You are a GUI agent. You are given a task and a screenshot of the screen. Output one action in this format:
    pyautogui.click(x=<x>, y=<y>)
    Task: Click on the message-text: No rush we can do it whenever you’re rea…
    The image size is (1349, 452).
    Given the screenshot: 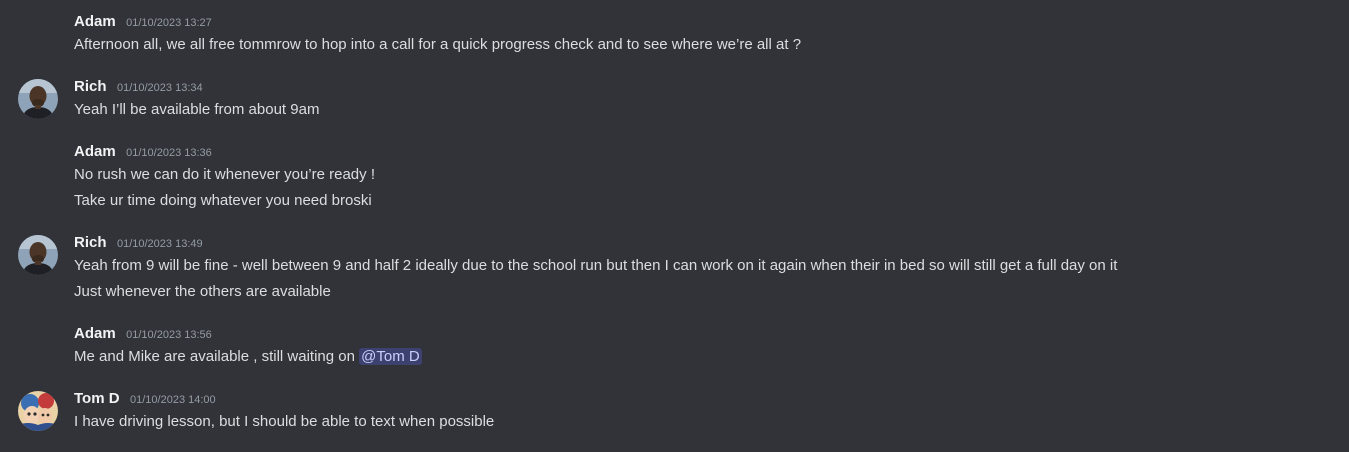 What is the action you would take?
    pyautogui.click(x=224, y=174)
    